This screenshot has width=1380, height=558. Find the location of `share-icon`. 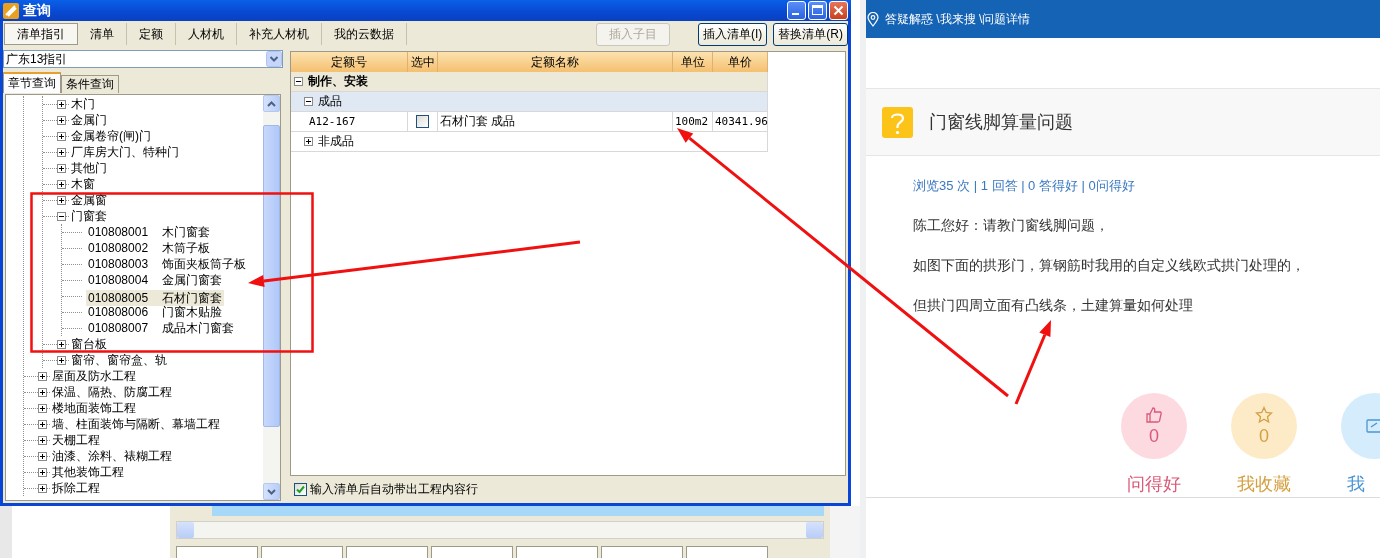

share-icon is located at coordinates (1372, 426).